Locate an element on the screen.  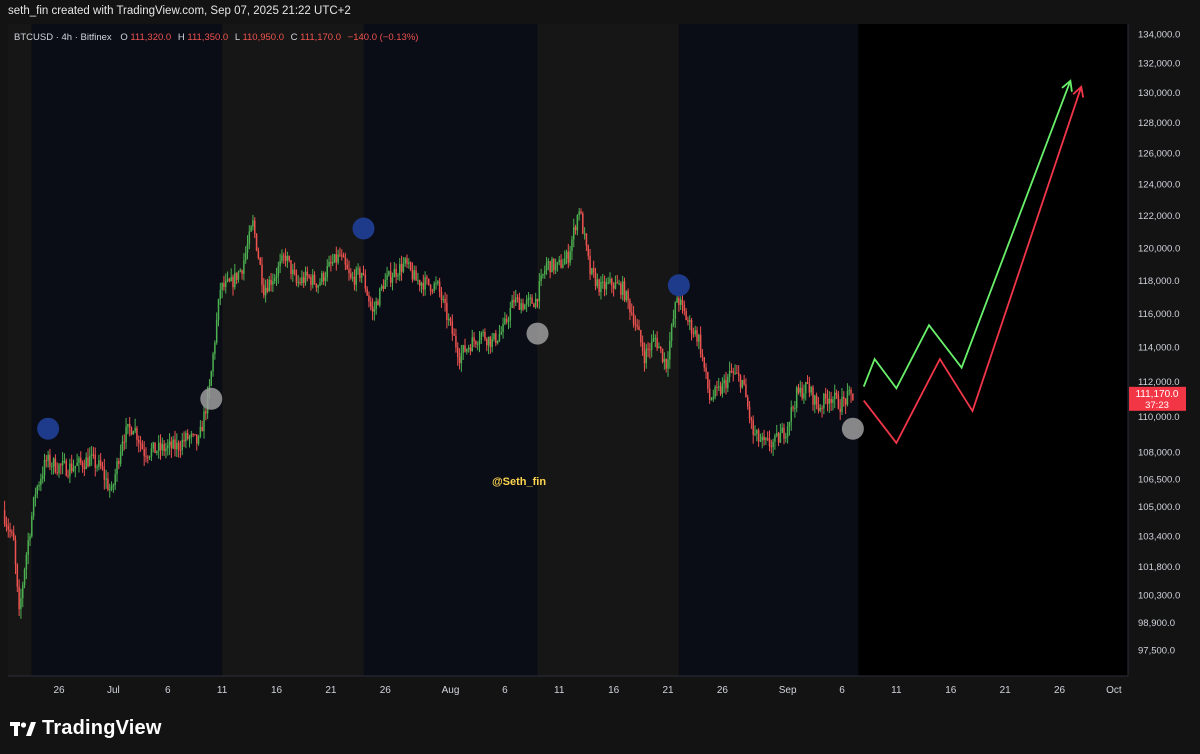
low-value: 110,950.0 is located at coordinates (263, 37).